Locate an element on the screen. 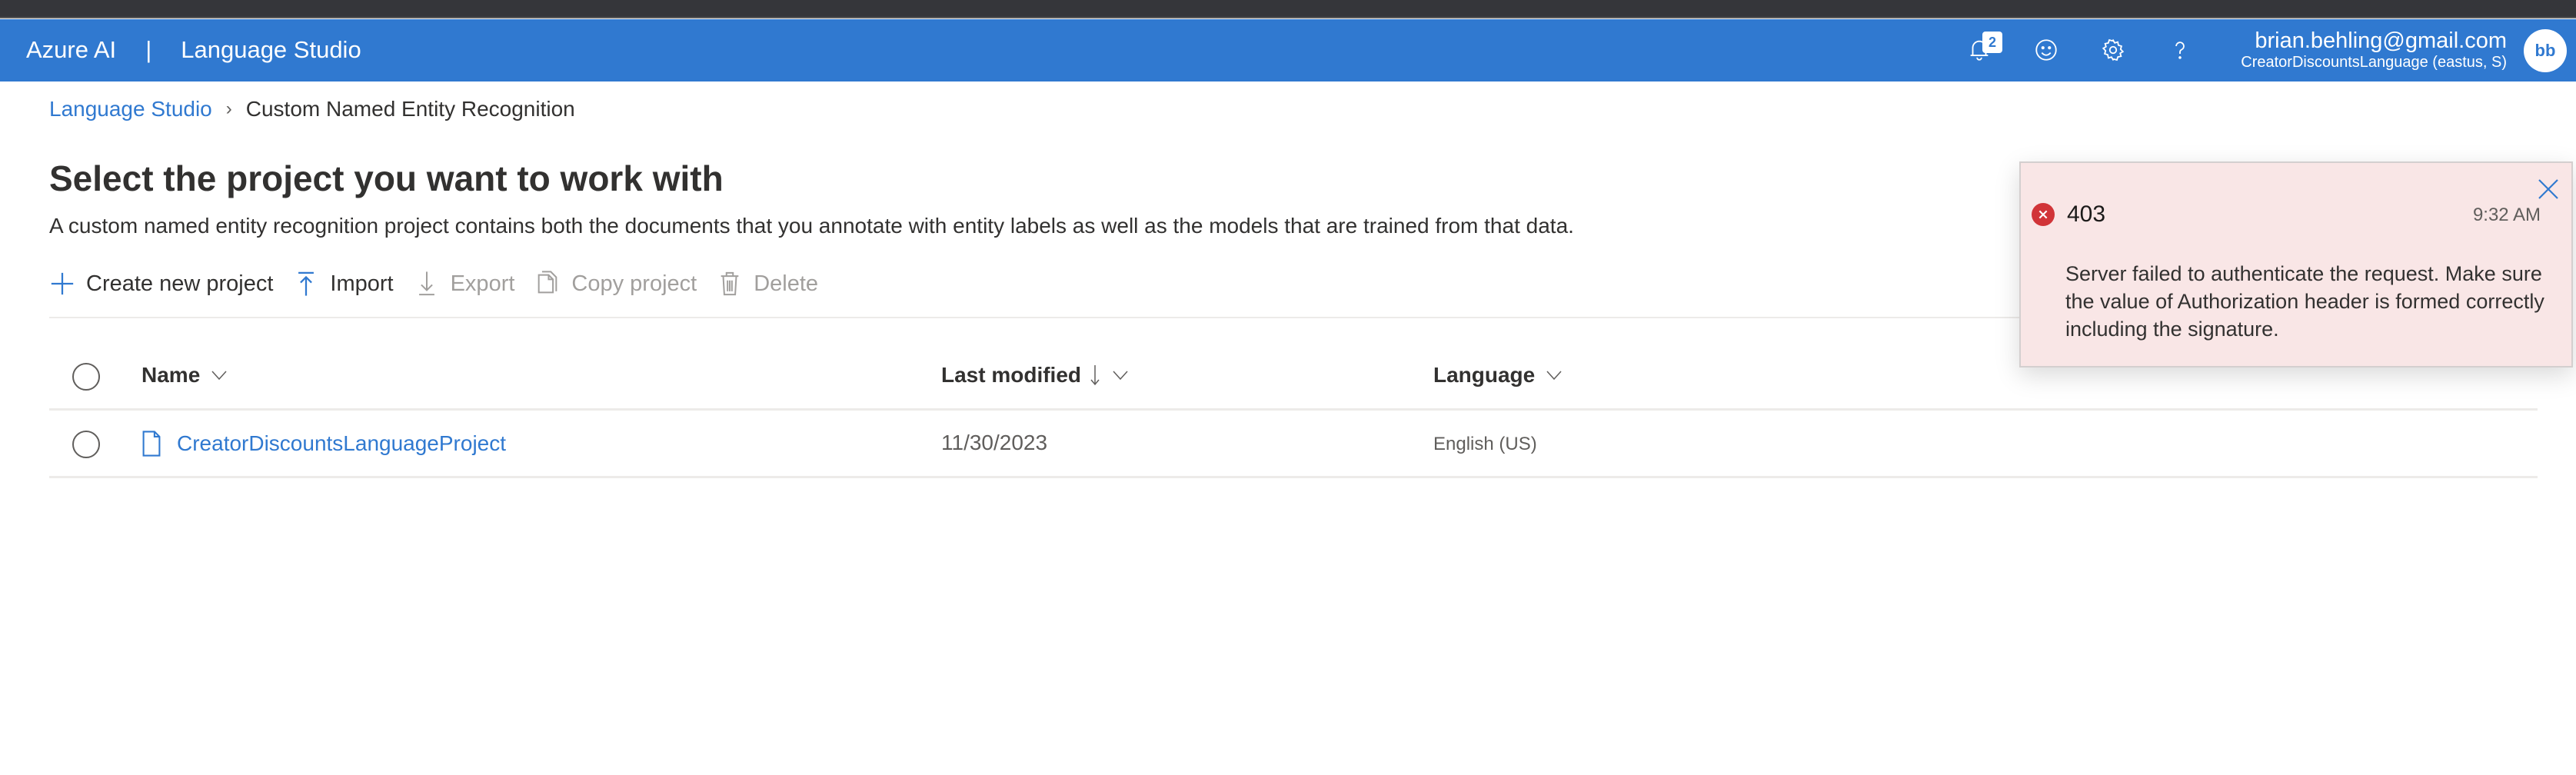 Image resolution: width=2576 pixels, height=775 pixels. sort-descending-arrow-icon is located at coordinates (1095, 375).